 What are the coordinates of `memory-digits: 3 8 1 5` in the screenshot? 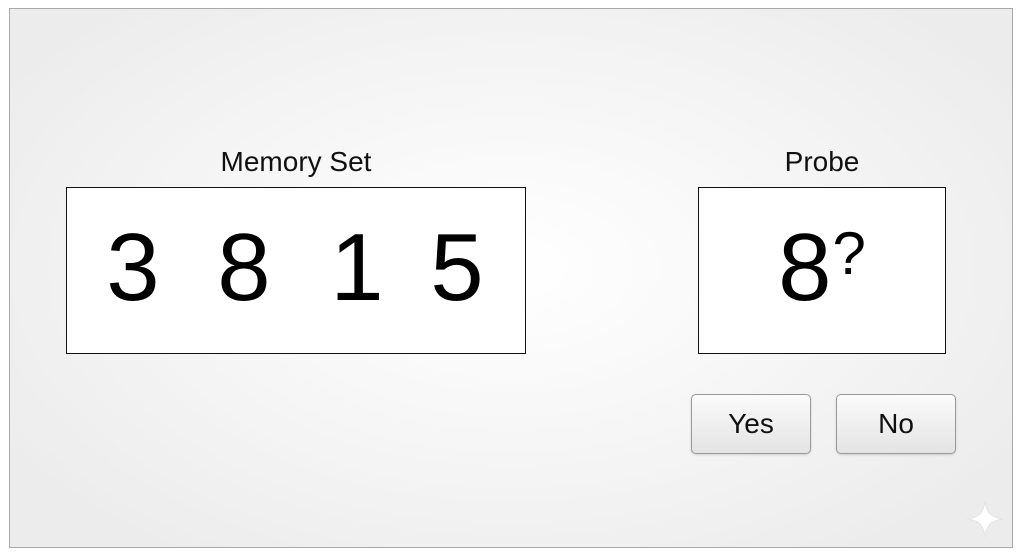 It's located at (296, 270).